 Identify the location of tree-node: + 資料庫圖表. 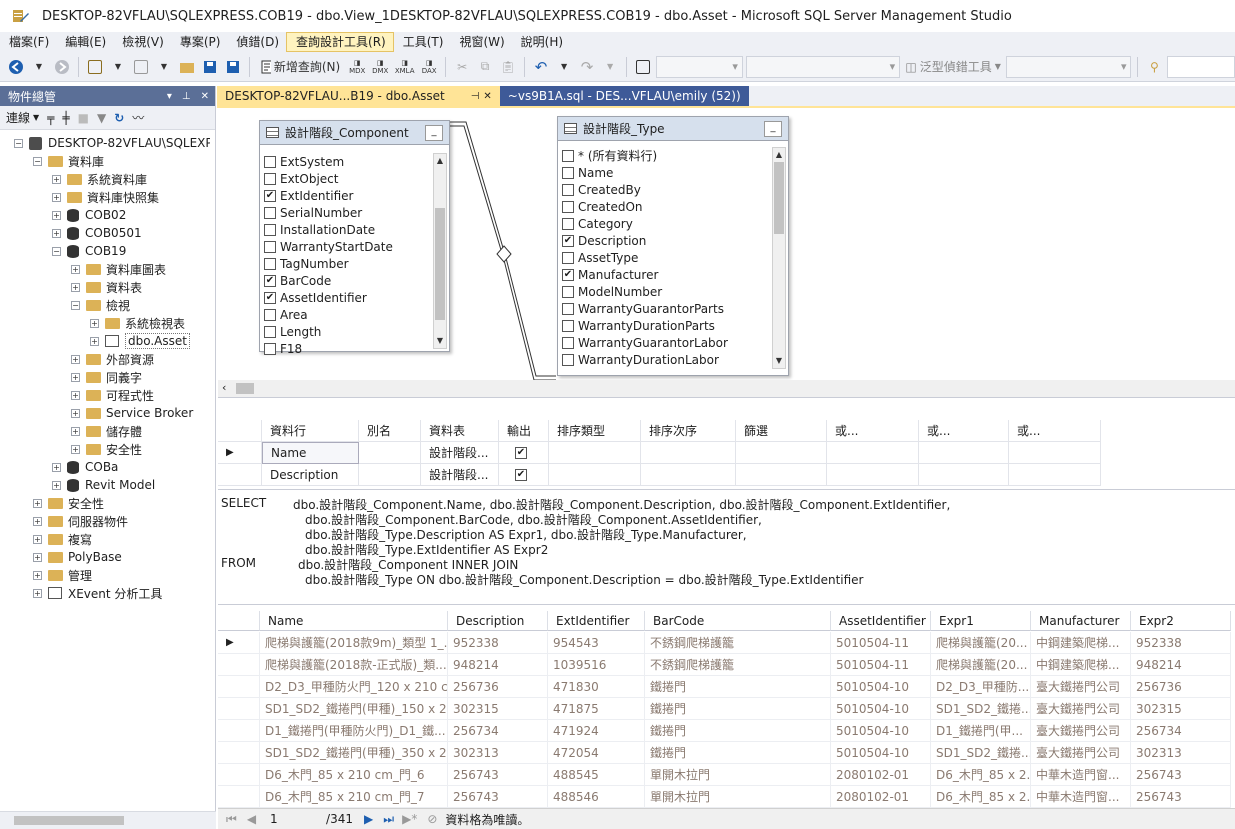
(118, 269).